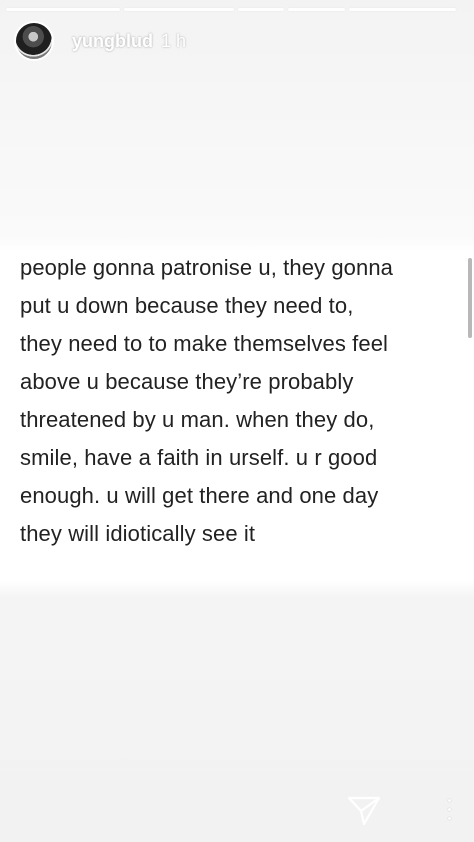 This screenshot has height=842, width=474. Describe the element at coordinates (187, 305) in the screenshot. I see `caption-line: put u down because they need to,` at that location.